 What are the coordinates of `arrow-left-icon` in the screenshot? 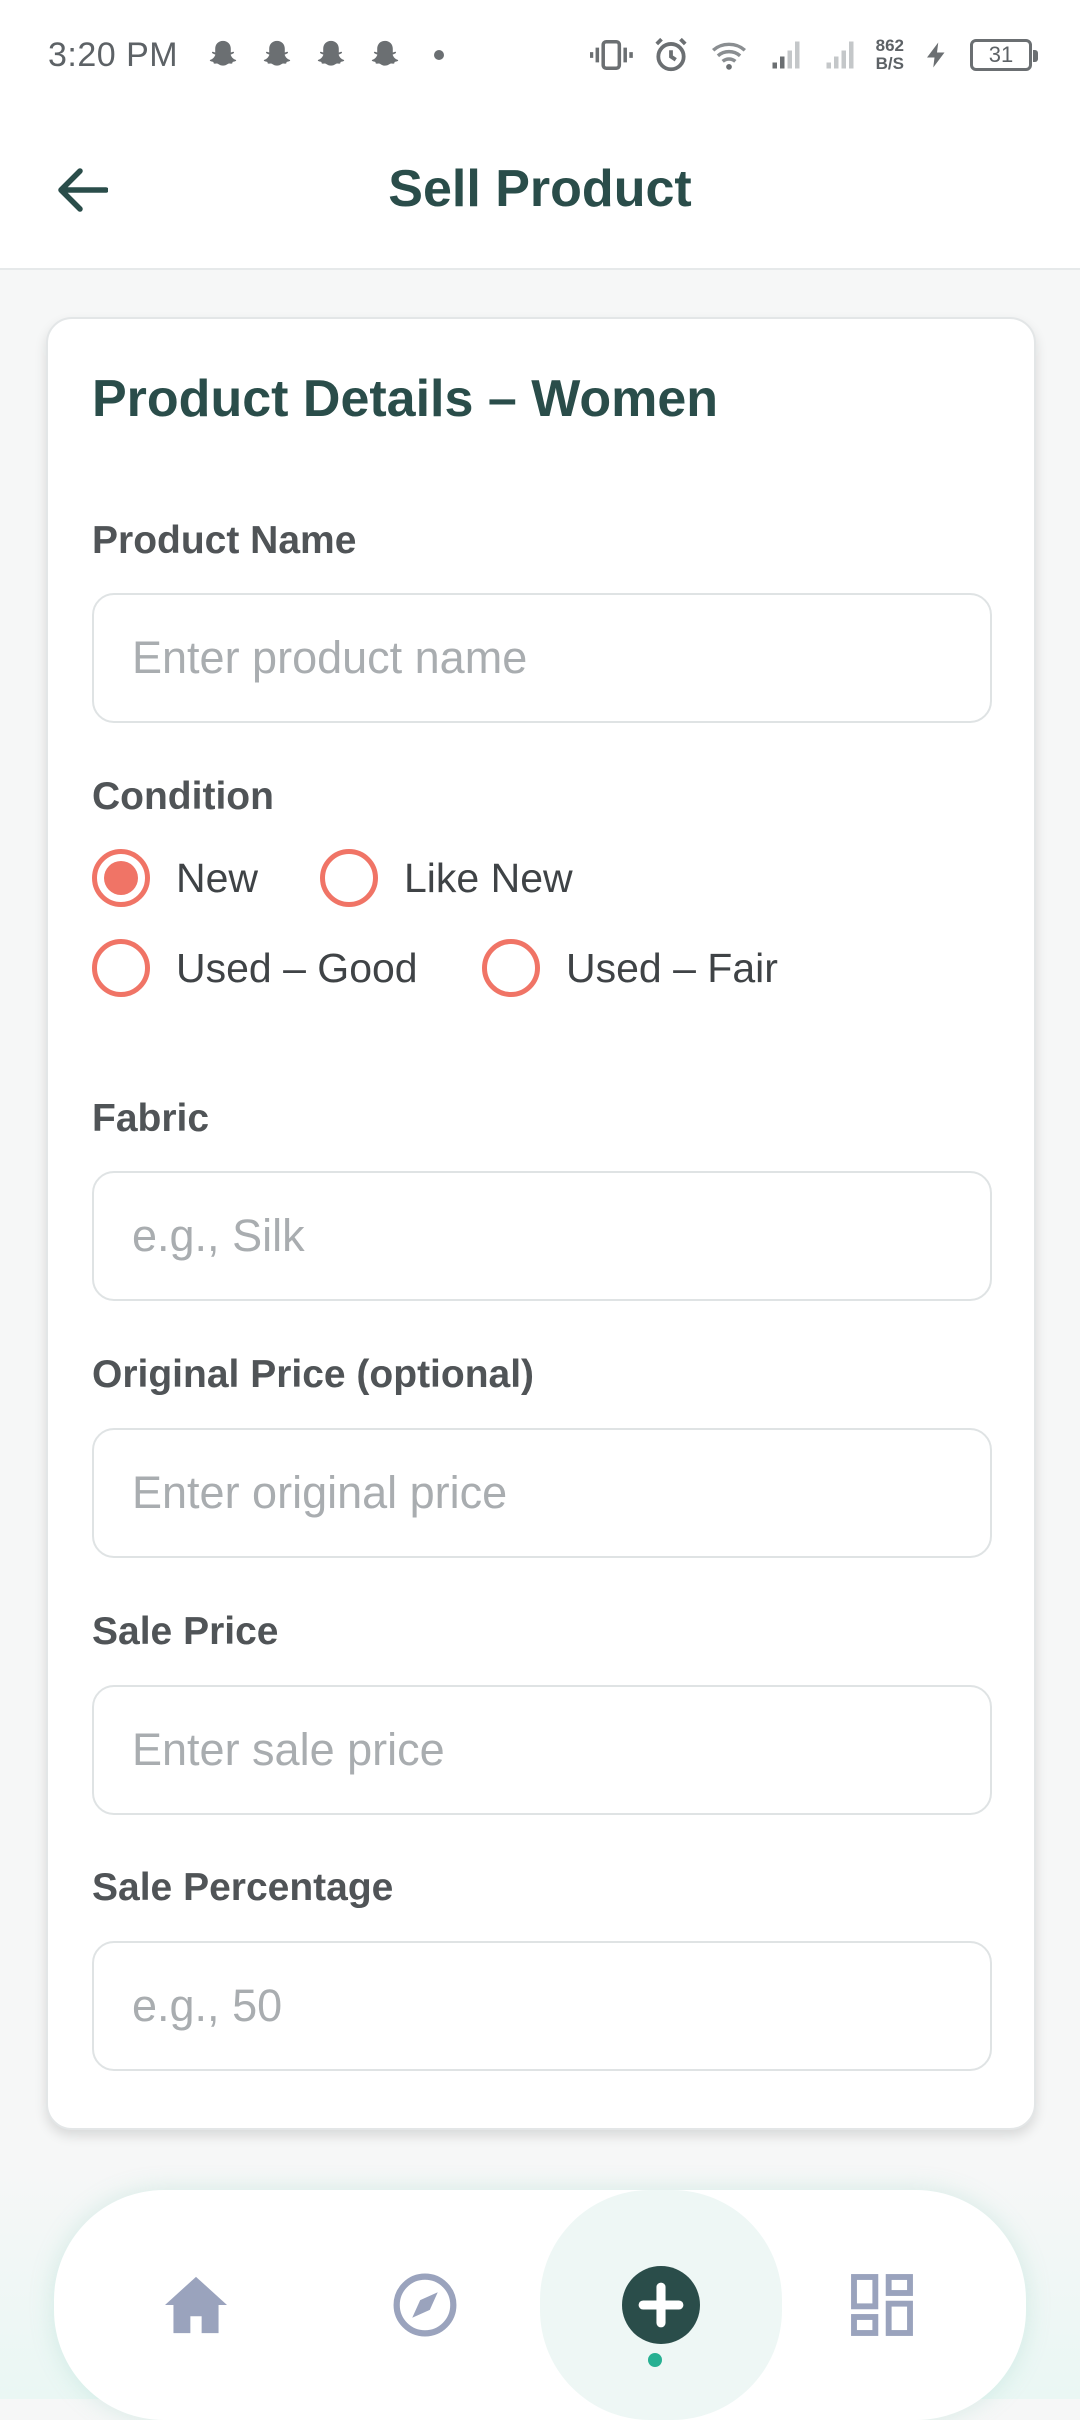 It's located at (83, 190).